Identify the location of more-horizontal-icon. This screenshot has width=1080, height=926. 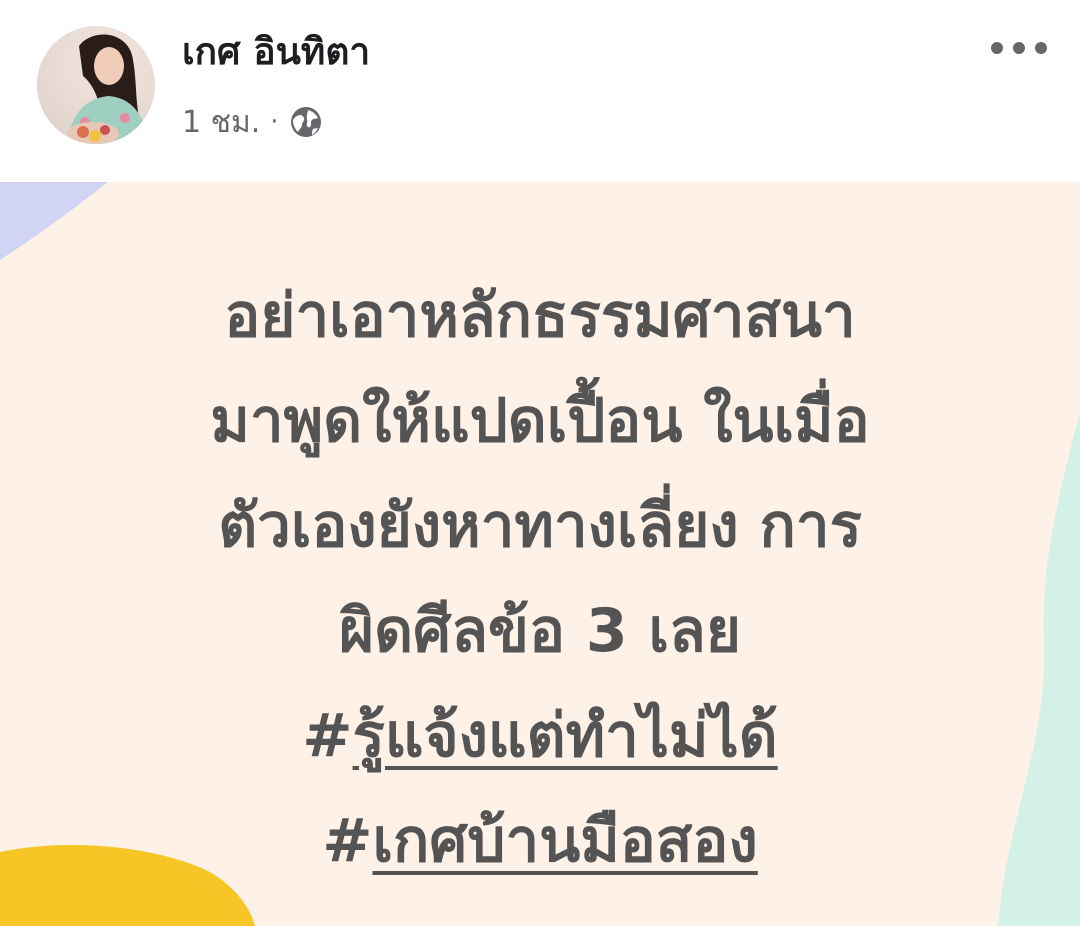
(1019, 48).